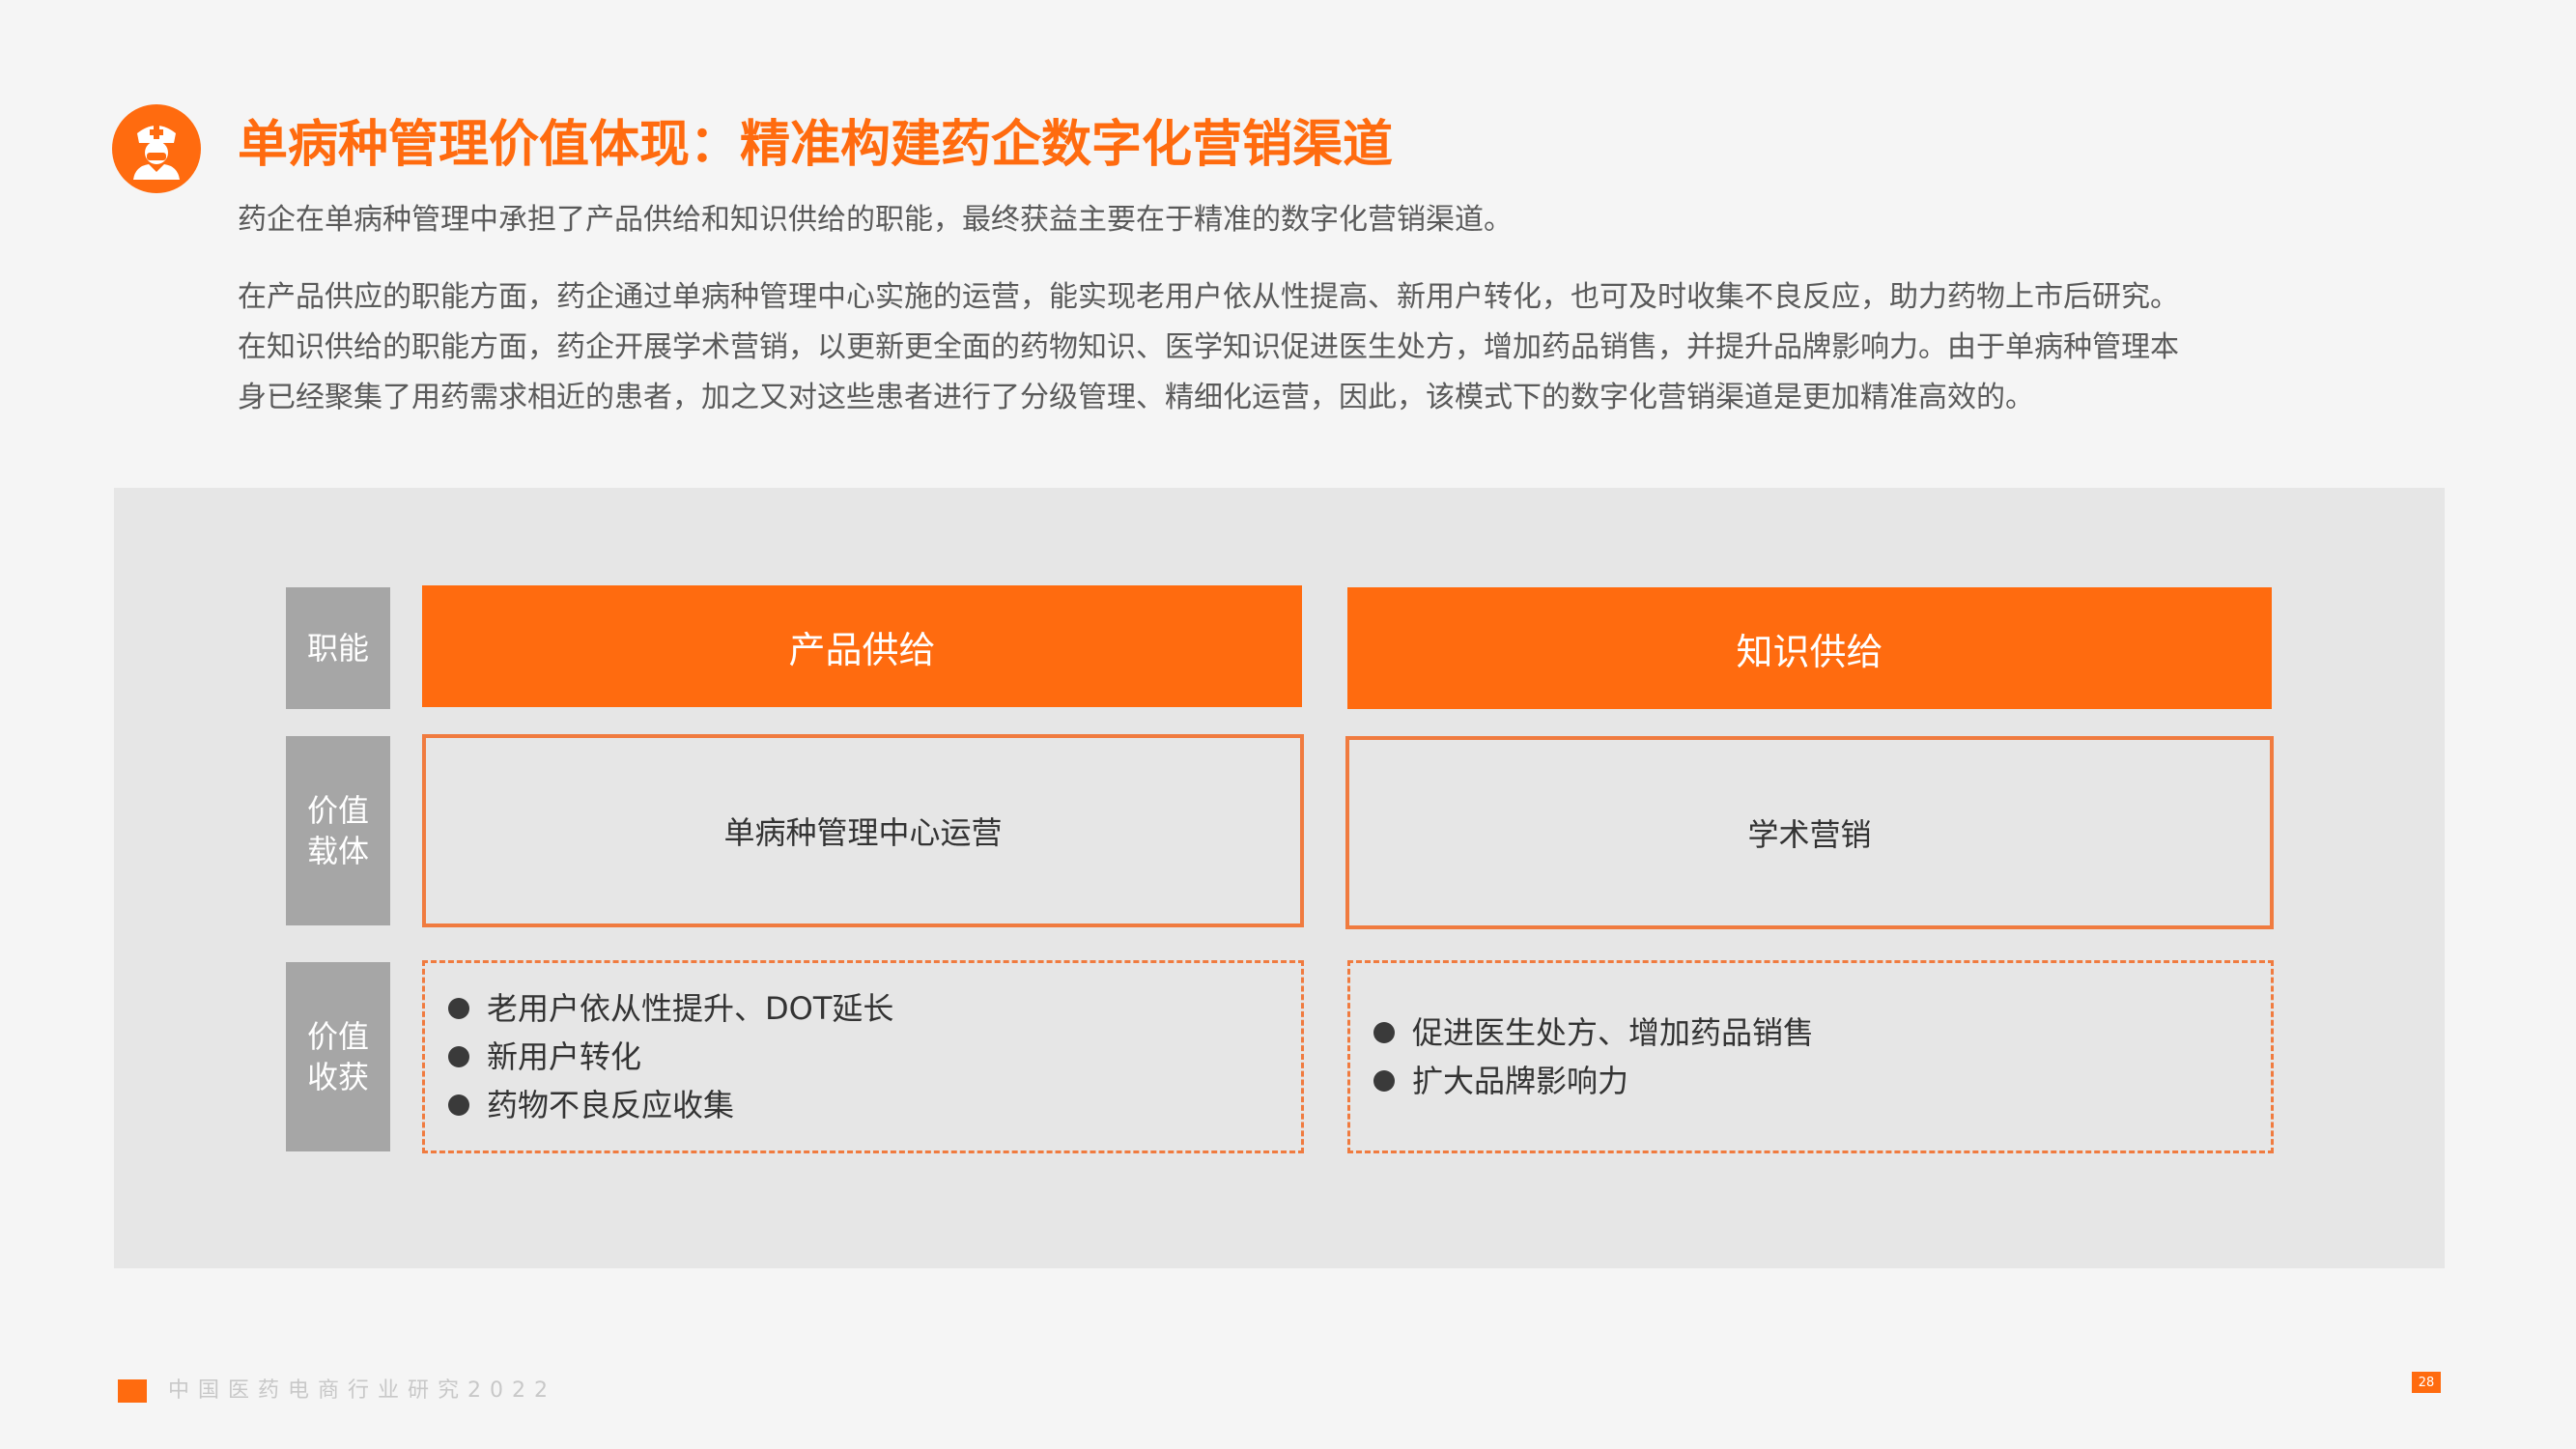 The height and width of the screenshot is (1449, 2576). I want to click on list-item: 老用户依从性提升、DOT延长, so click(874, 1008).